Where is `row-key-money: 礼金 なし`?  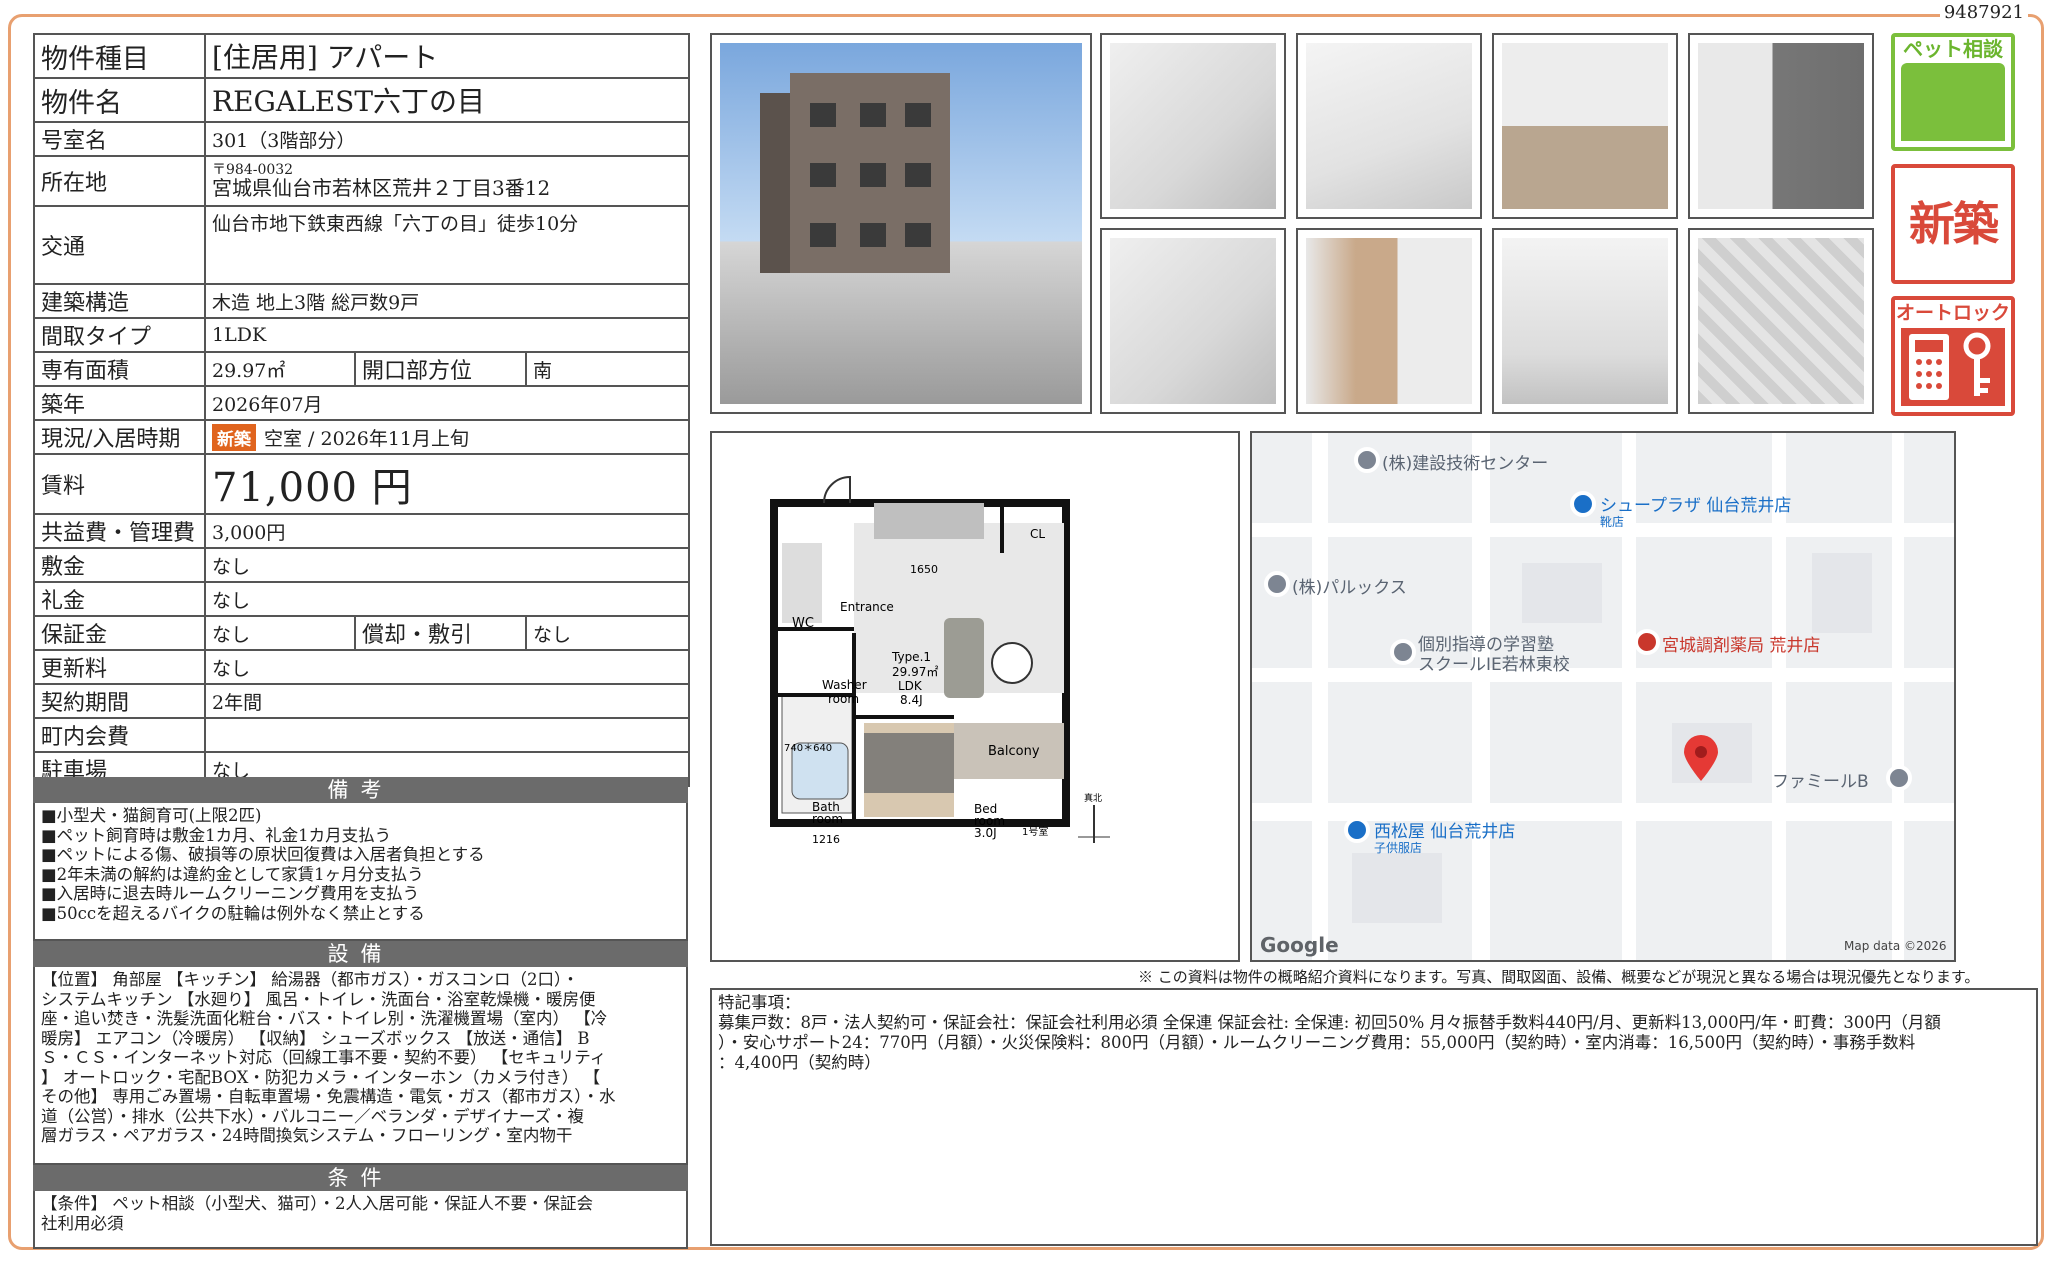 row-key-money: 礼金 なし is located at coordinates (362, 599).